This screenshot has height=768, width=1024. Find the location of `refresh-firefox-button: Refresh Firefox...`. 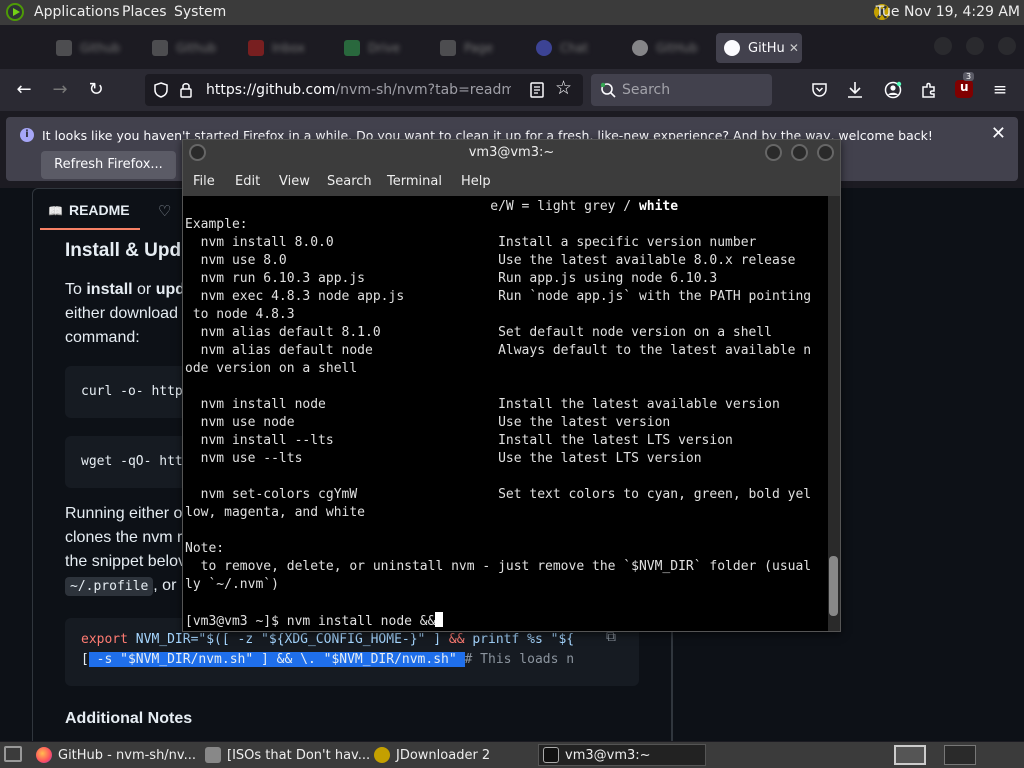

refresh-firefox-button: Refresh Firefox... is located at coordinates (108, 165).